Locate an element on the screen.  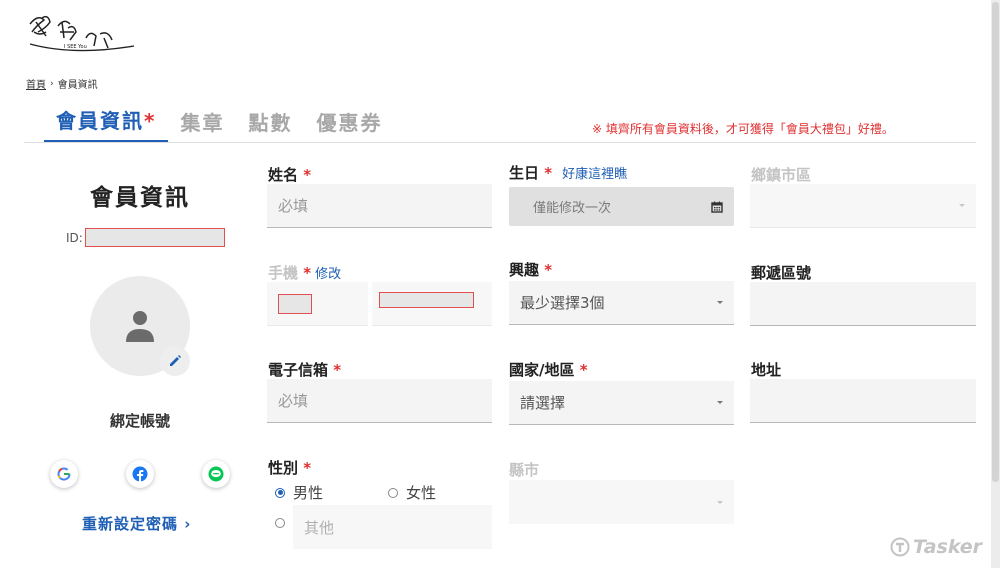
name-label: 姓名 * is located at coordinates (289, 174).